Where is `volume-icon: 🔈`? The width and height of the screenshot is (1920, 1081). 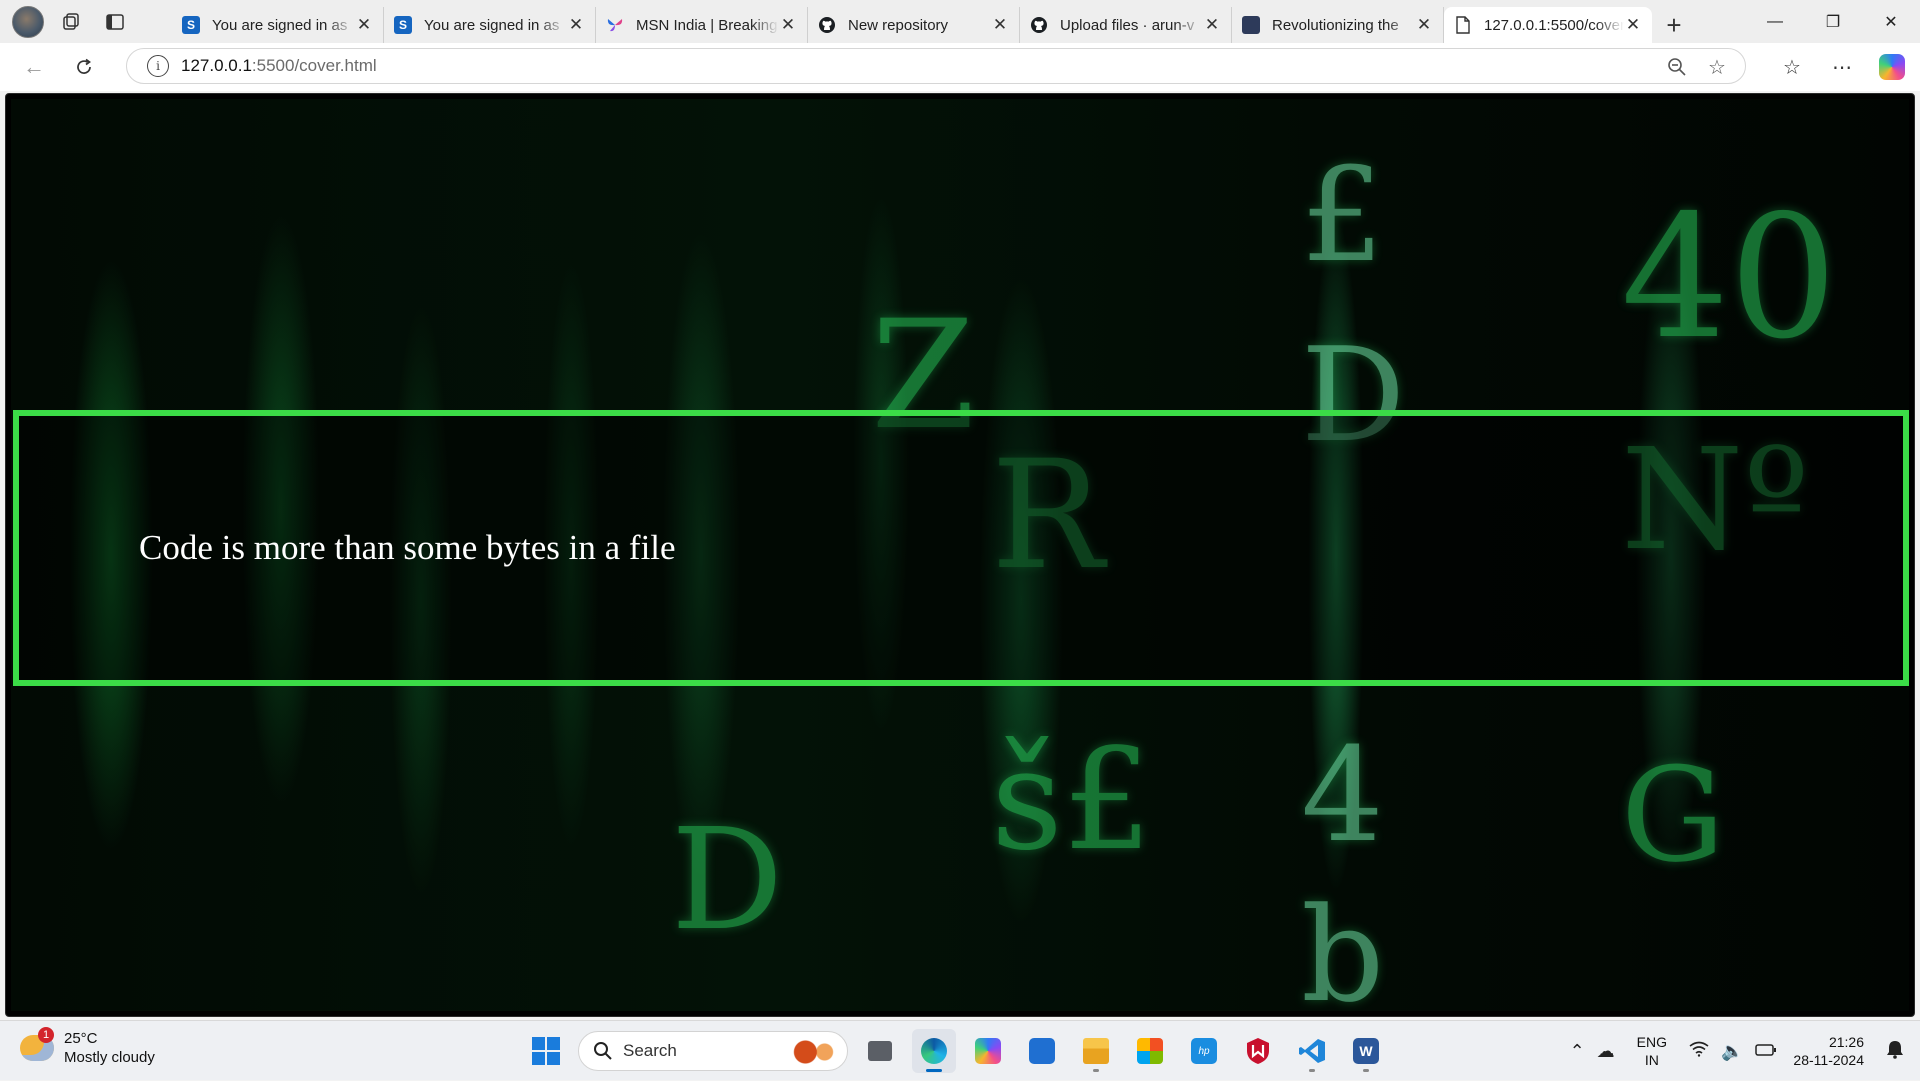 volume-icon: 🔈 is located at coordinates (1732, 1051).